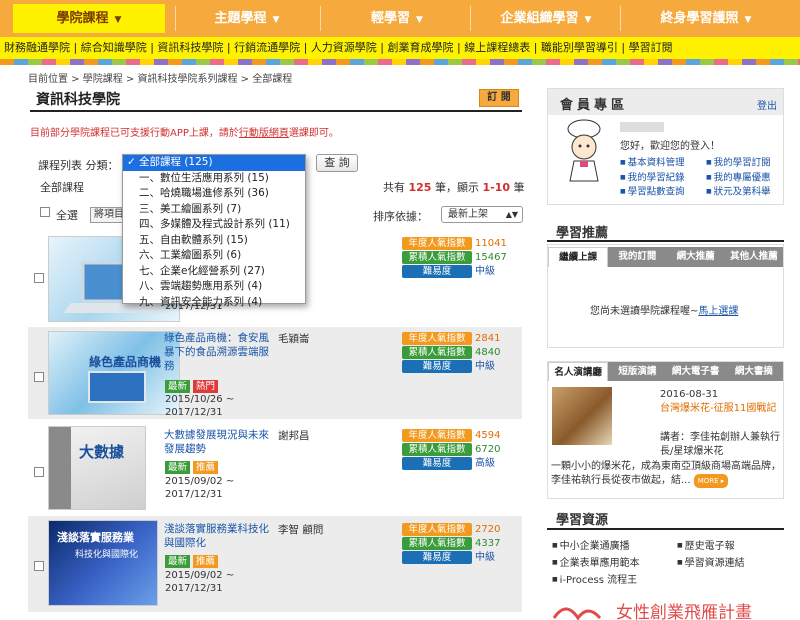 This screenshot has height=620, width=800. What do you see at coordinates (214, 179) in the screenshot?
I see `category-option: 一、數位生活應用系列 (15)` at bounding box center [214, 179].